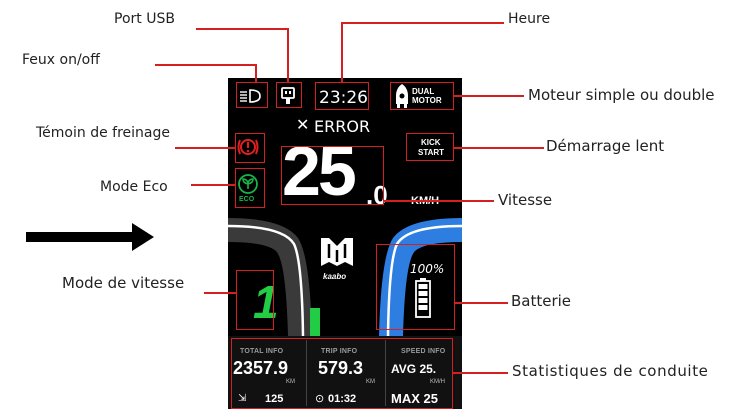  I want to click on brand-logo-icon, so click(337, 252).